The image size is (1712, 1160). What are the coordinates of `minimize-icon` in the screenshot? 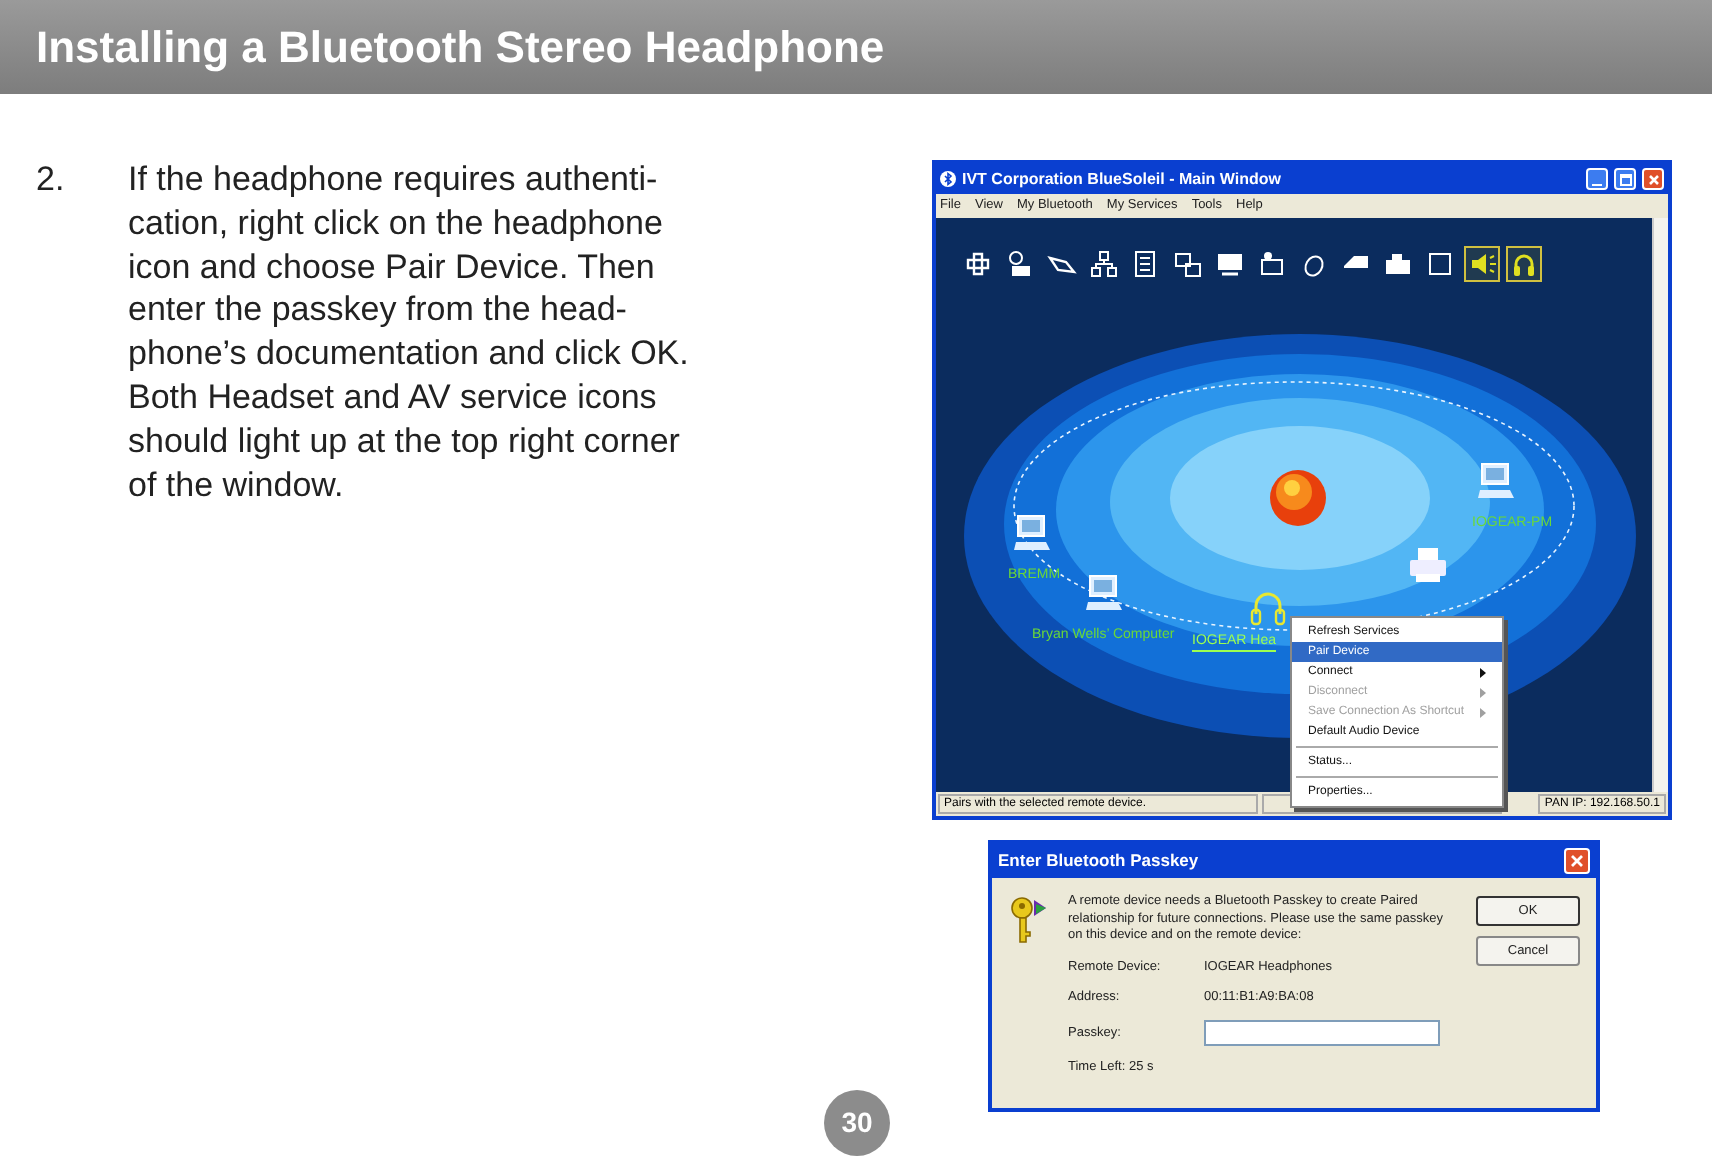 It's located at (1597, 184).